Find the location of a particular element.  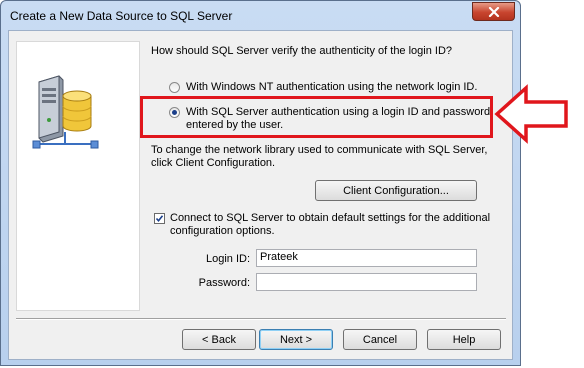

radio-windows-auth-button is located at coordinates (174, 87).